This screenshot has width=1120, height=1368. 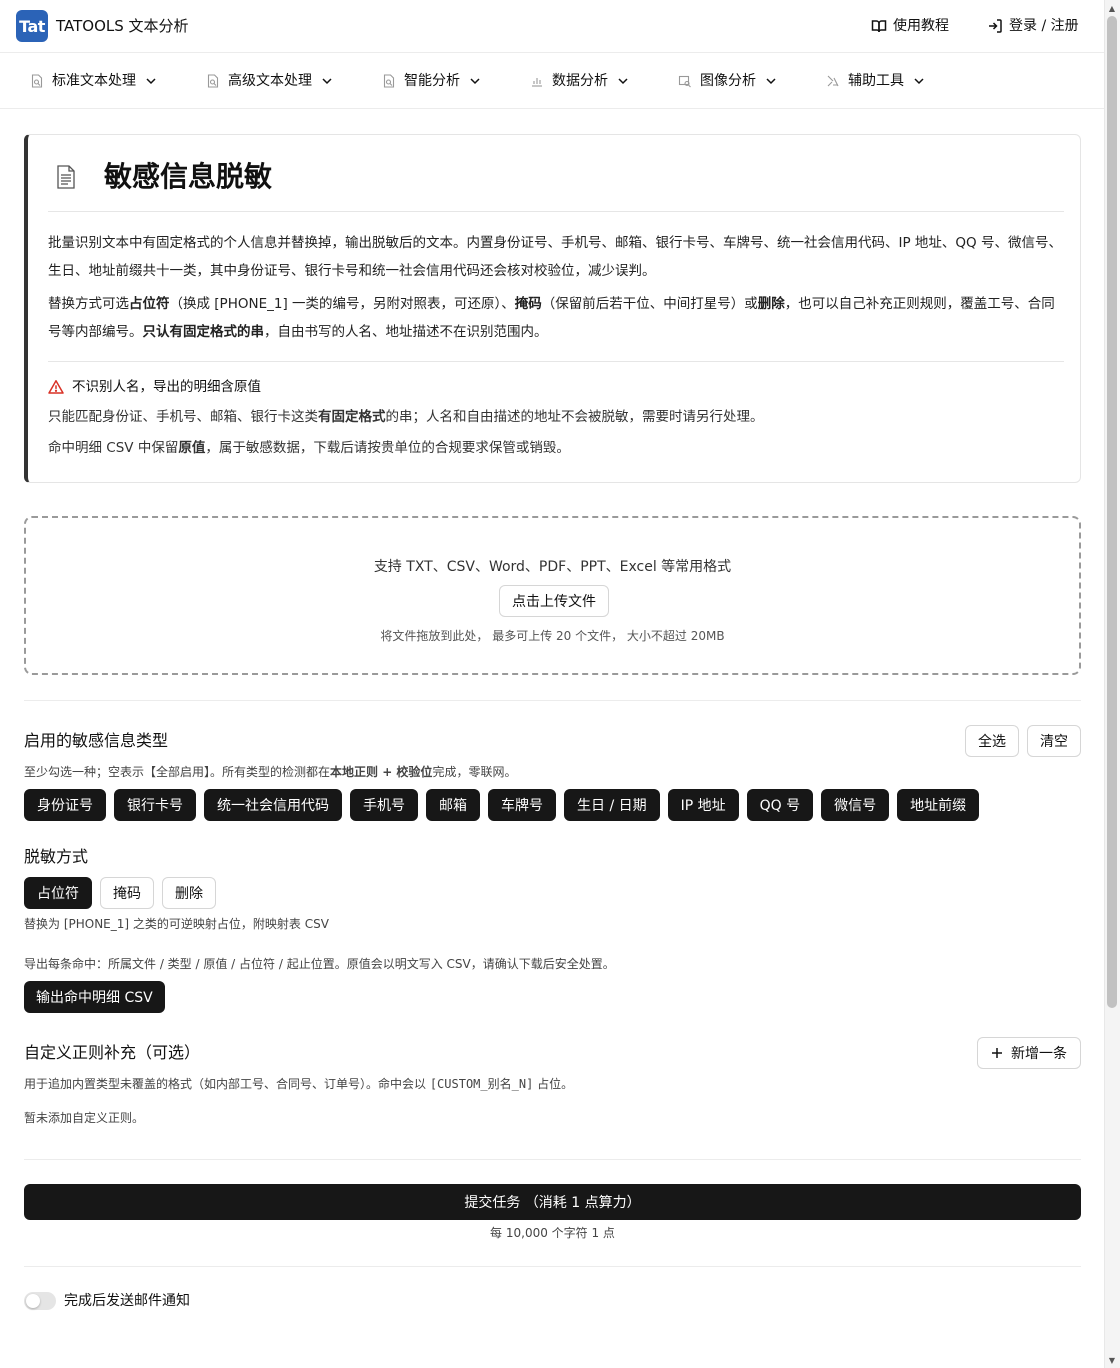 I want to click on mode-options: 占位符 掩码 删除, so click(x=120, y=893).